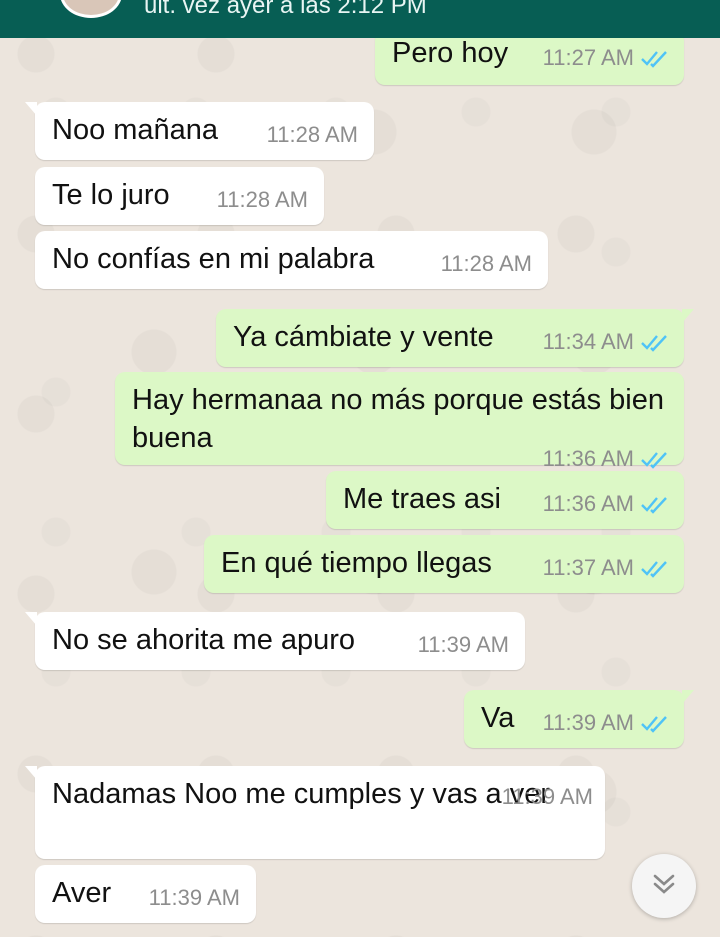 This screenshot has width=720, height=937. I want to click on message-bubble-incoming: Noo mañana 11:28 AM, so click(199, 131).